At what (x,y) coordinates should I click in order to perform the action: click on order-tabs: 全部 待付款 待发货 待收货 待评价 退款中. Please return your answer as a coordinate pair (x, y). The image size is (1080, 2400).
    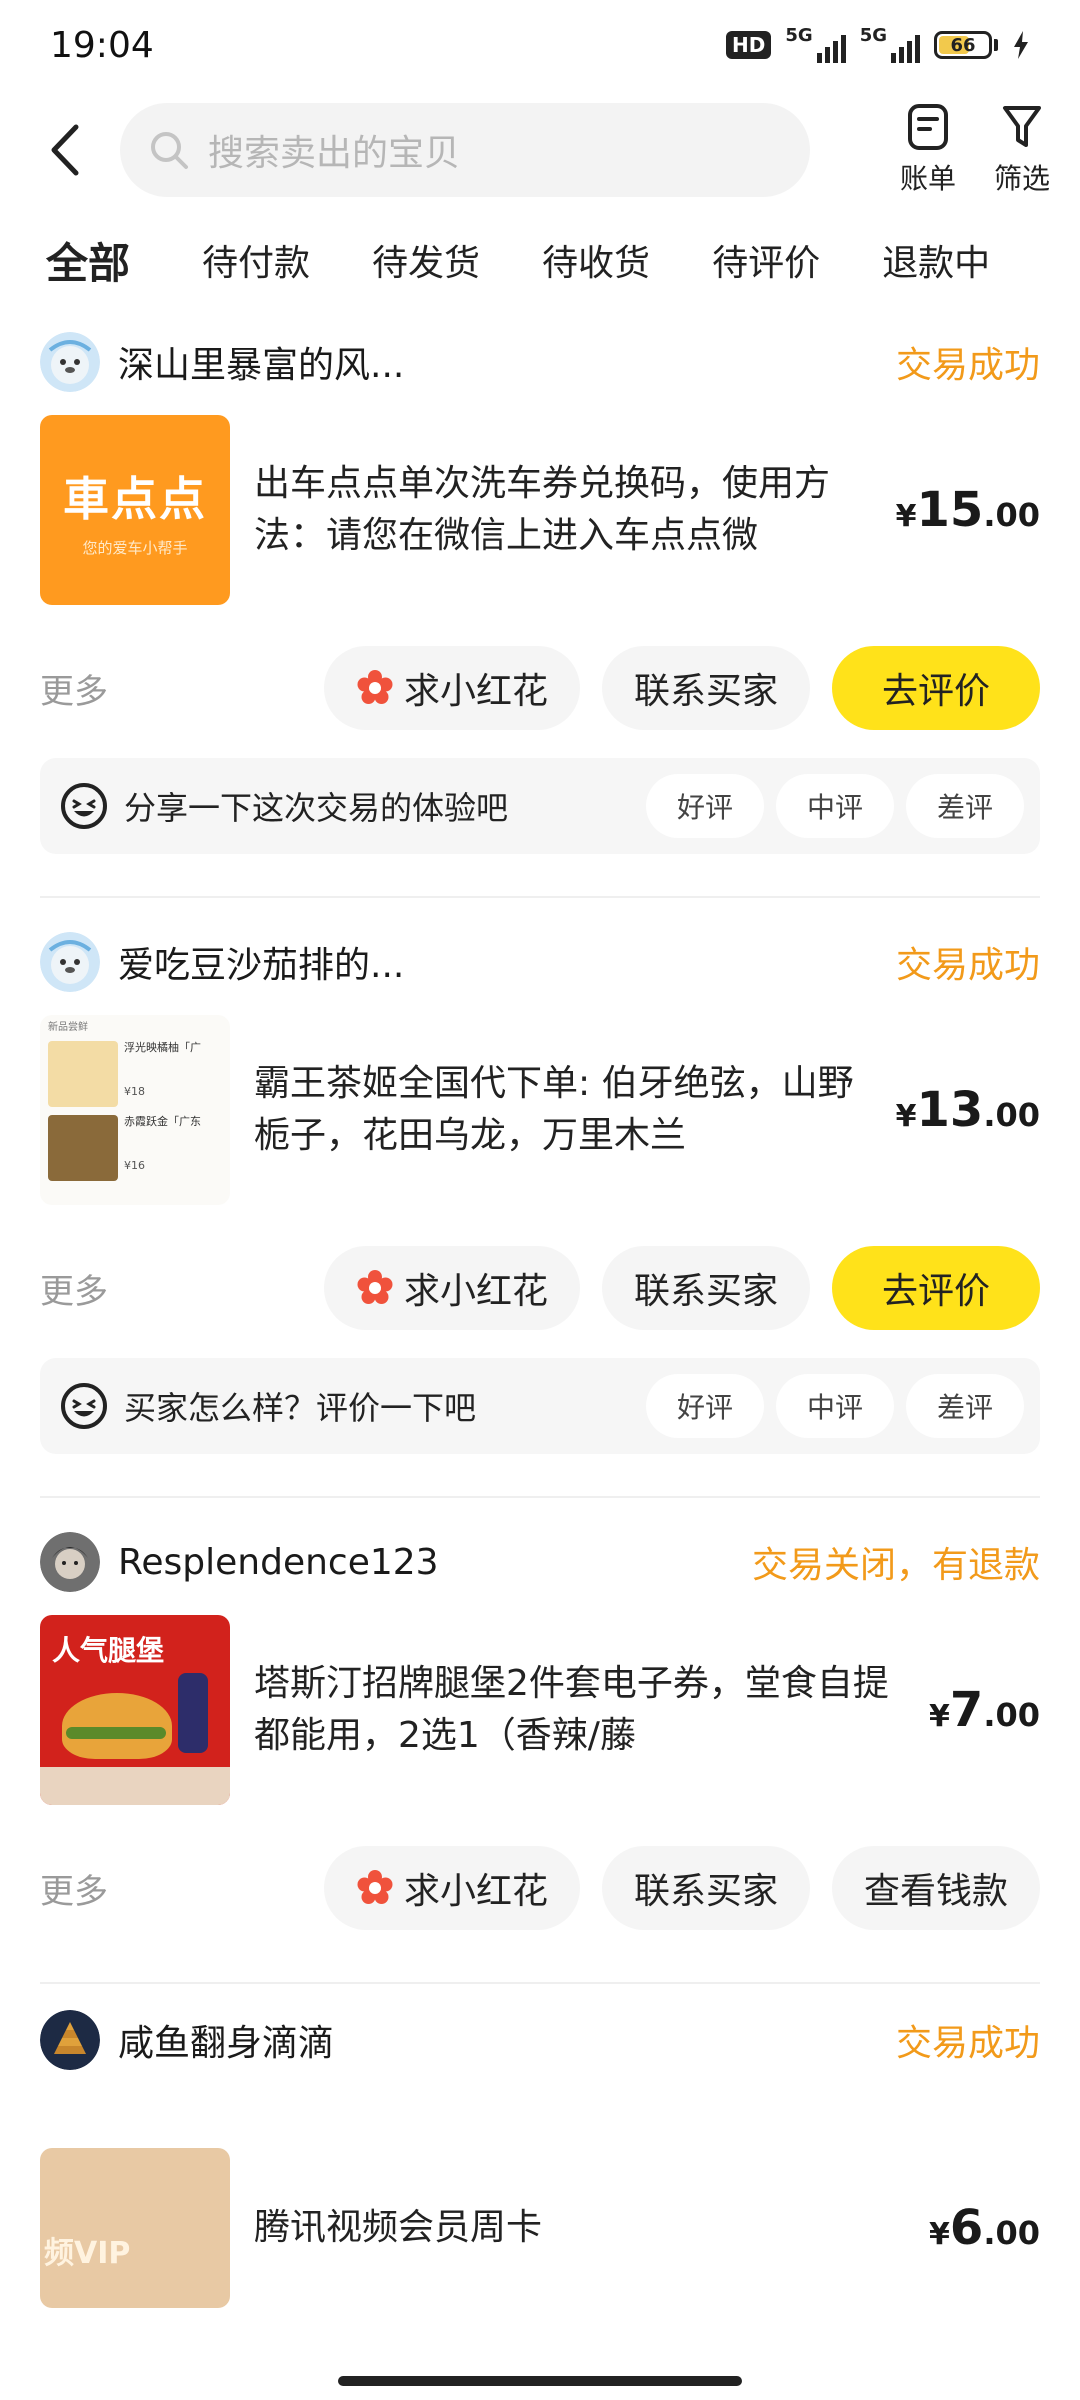
    Looking at the image, I should click on (540, 260).